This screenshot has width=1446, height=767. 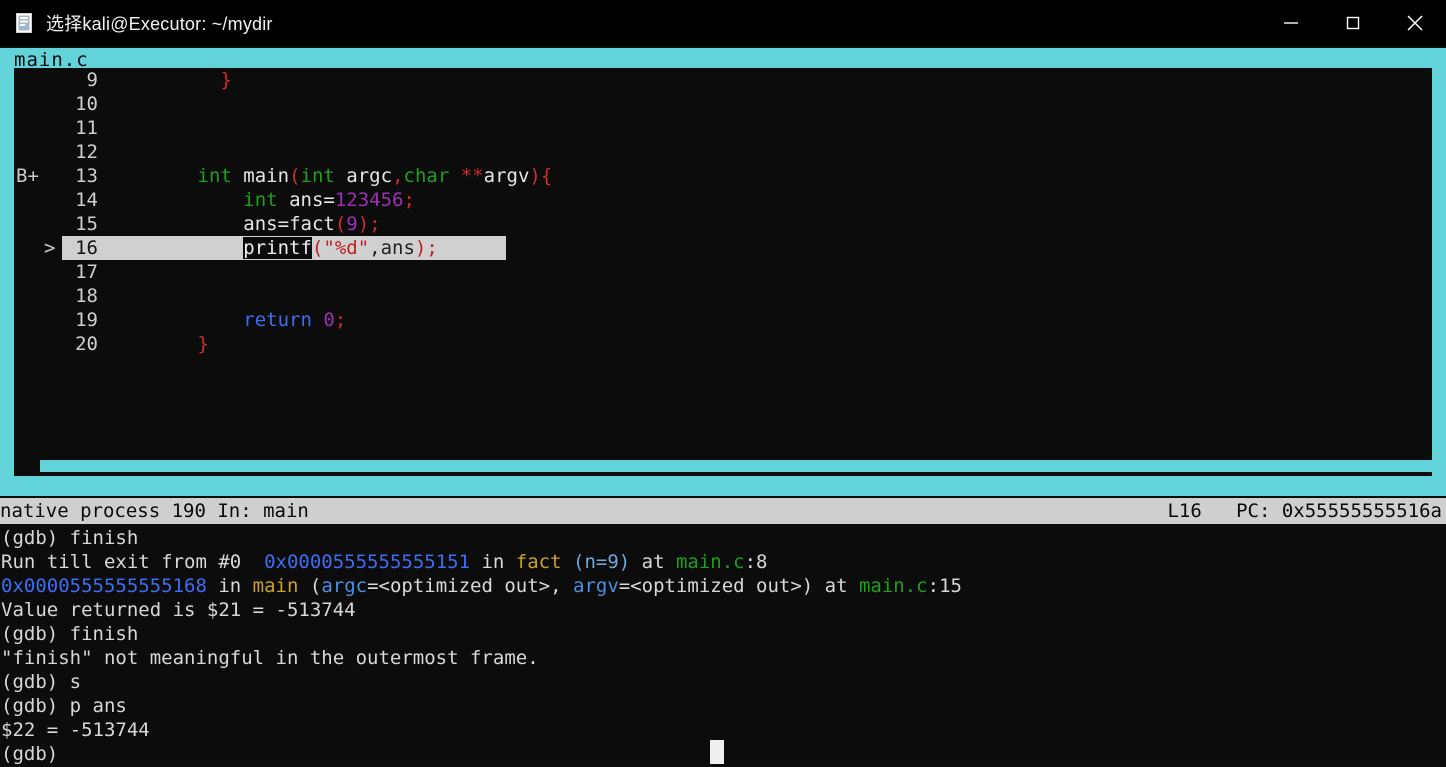 What do you see at coordinates (596, 586) in the screenshot?
I see `console-token: argv` at bounding box center [596, 586].